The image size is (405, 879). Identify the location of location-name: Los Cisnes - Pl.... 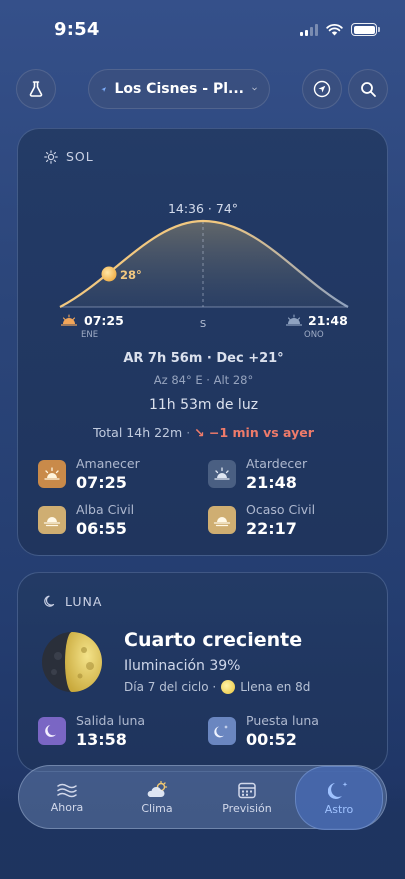
(179, 89).